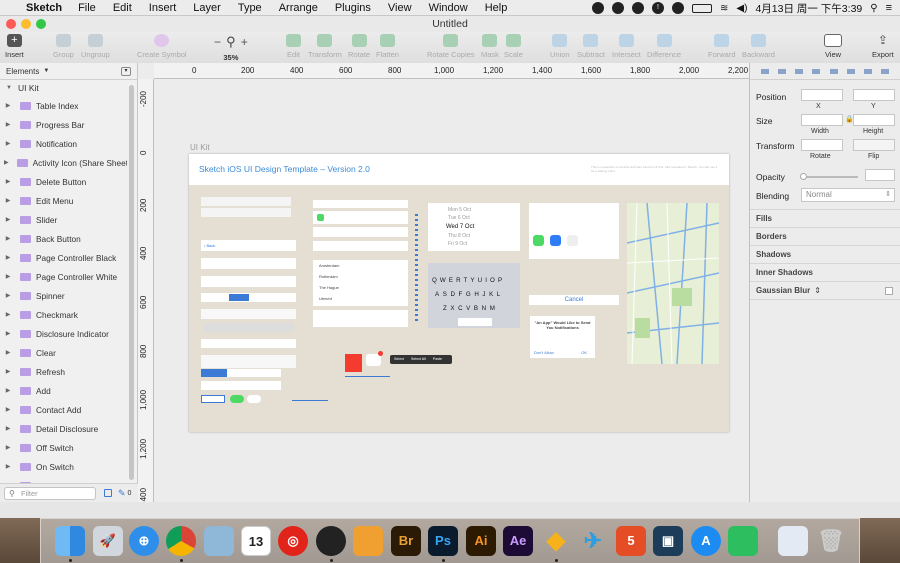 The width and height of the screenshot is (900, 563). I want to click on cancel-button-sample: Cancel, so click(574, 300).